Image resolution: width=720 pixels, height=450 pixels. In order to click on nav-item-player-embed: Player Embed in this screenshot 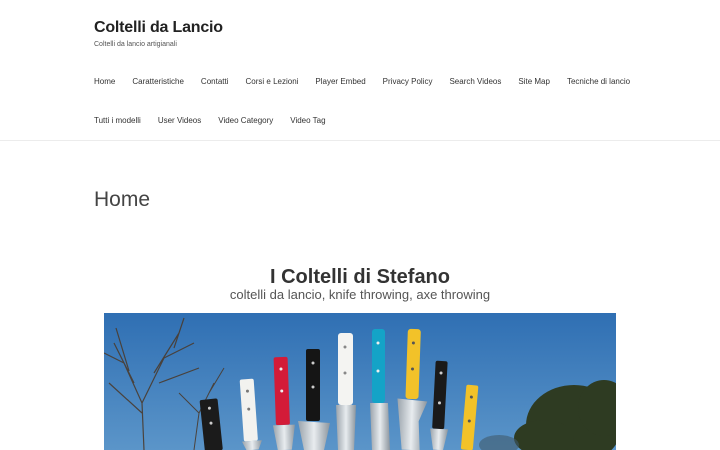, I will do `click(340, 81)`.